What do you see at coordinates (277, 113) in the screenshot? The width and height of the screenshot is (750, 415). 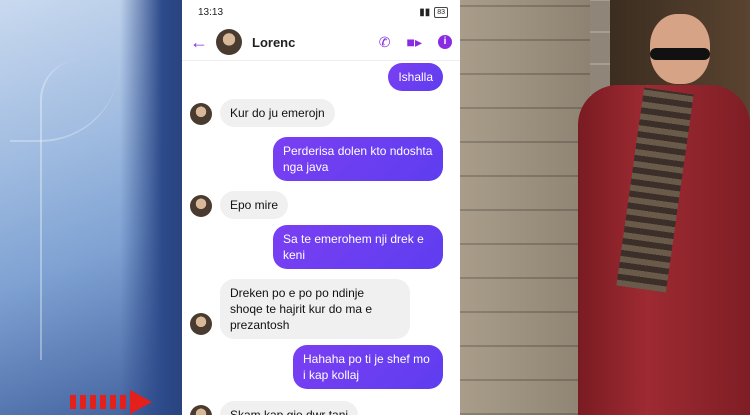 I see `message-bubble-incoming: Kur do ju emerojn` at bounding box center [277, 113].